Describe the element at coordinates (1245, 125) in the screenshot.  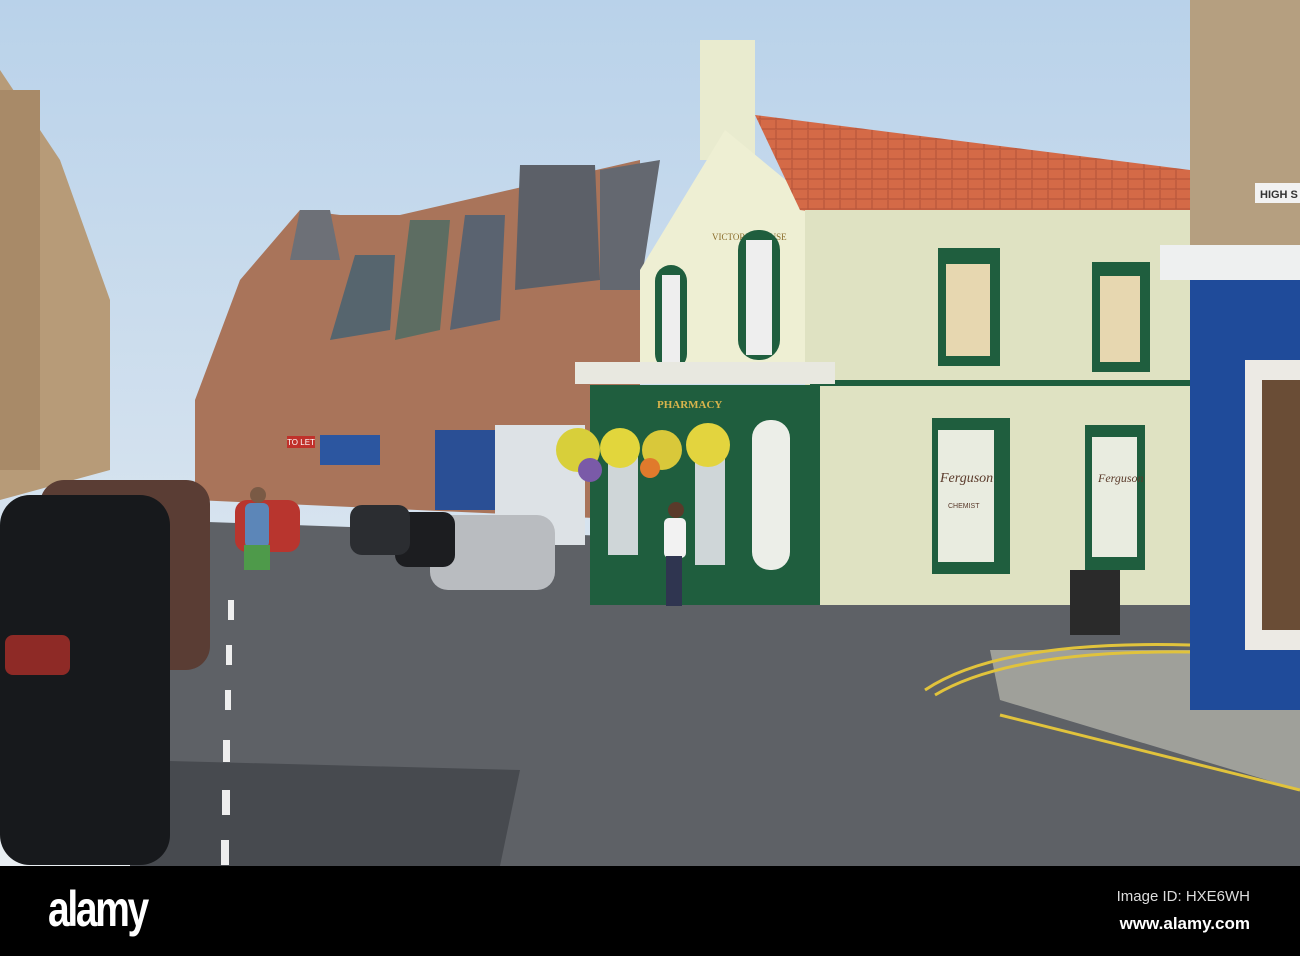
I see `right-building` at that location.